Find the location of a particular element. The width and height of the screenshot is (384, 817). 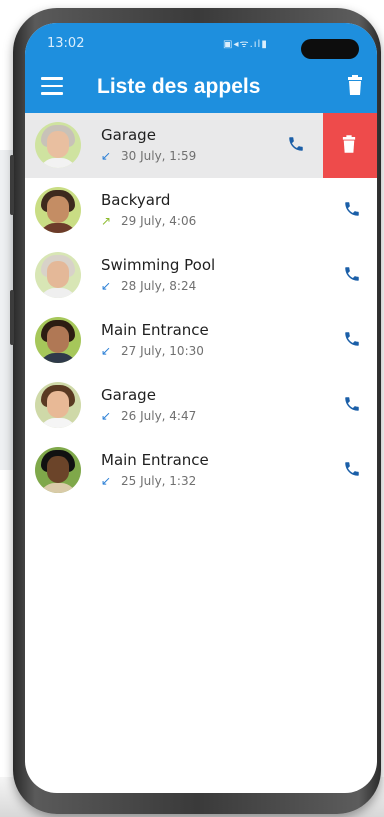

app-bar: Liste des appels is located at coordinates (201, 87).